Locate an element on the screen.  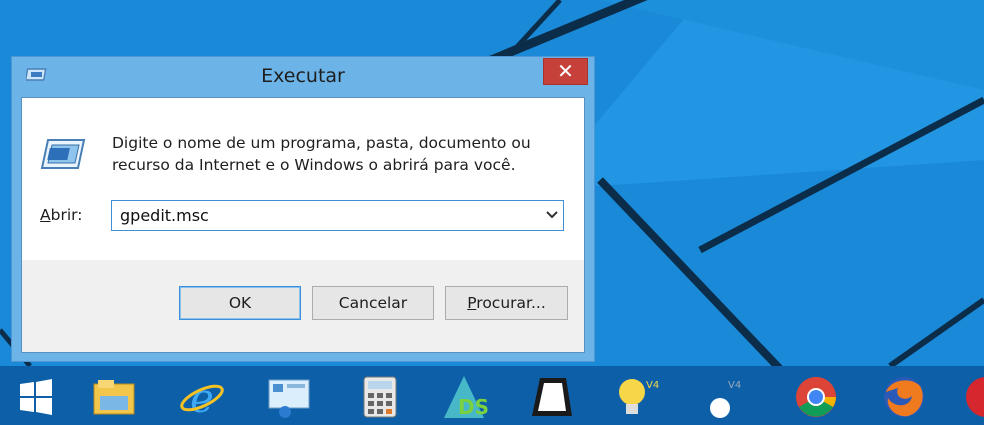
opera-icon is located at coordinates (973, 397).